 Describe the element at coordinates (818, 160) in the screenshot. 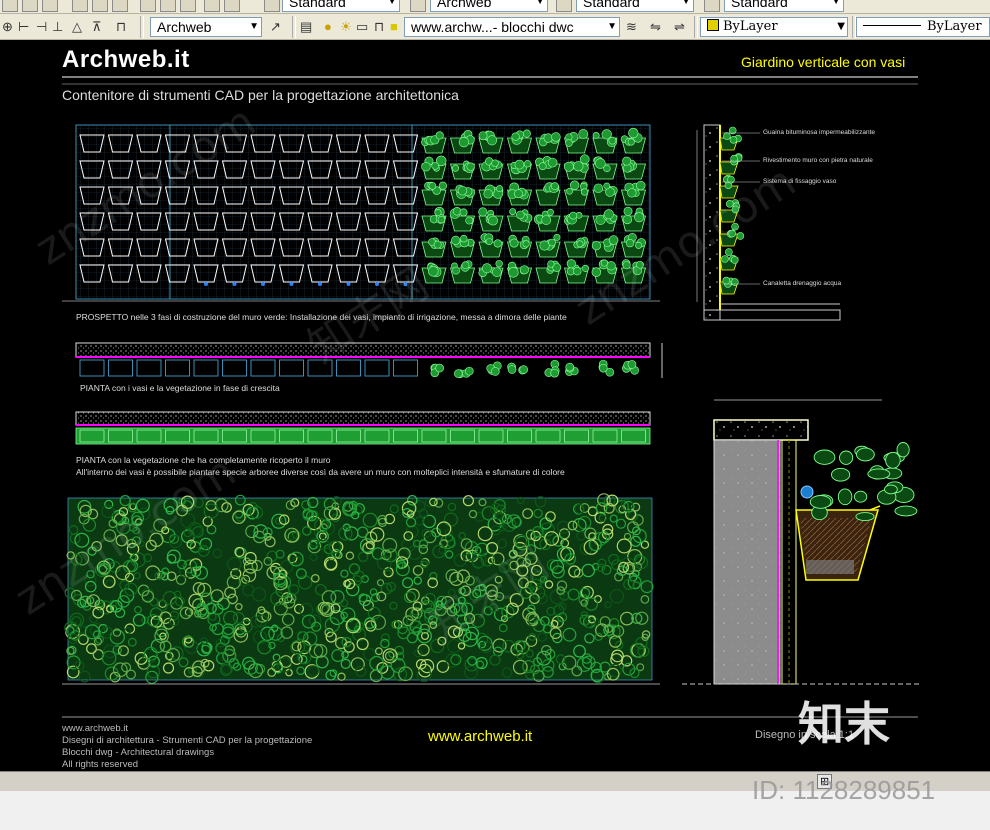

I see `section-label: Rivestimento muro con pietra naturale` at that location.